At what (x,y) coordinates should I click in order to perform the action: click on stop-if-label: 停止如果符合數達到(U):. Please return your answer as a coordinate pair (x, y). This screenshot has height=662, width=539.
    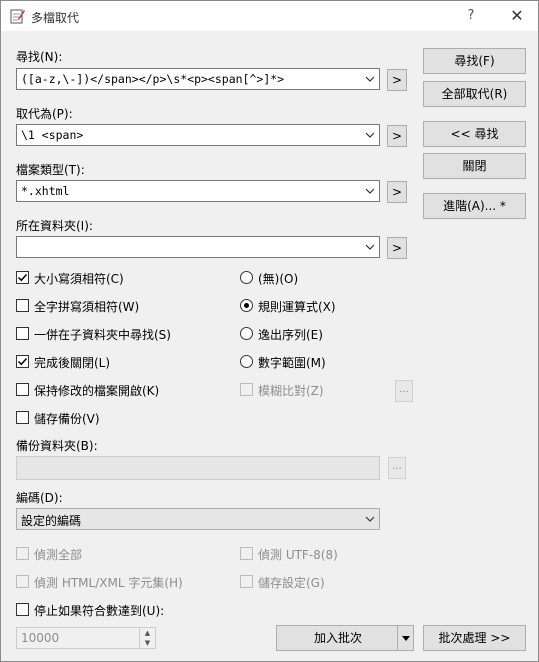
    Looking at the image, I should click on (99, 611).